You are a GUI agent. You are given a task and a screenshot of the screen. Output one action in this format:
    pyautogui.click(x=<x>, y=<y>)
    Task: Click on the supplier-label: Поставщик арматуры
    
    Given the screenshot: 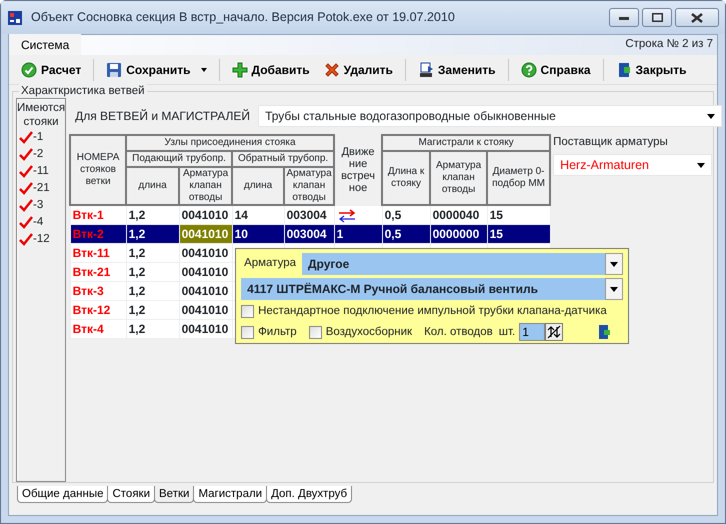 What is the action you would take?
    pyautogui.click(x=611, y=142)
    